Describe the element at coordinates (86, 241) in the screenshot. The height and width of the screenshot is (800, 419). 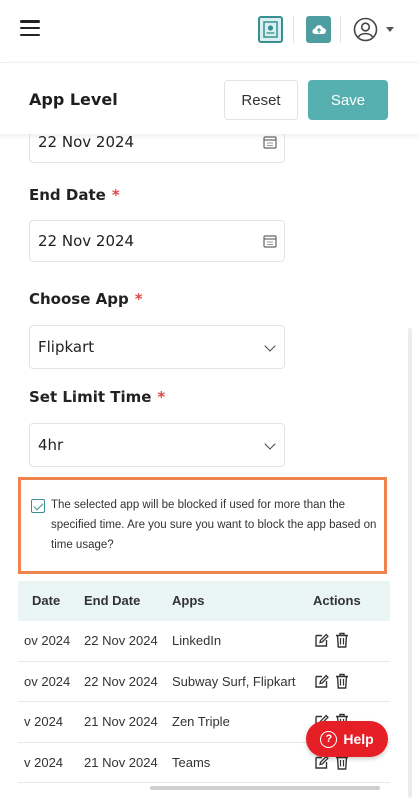
I see `end-date-value: 22 Nov 2024` at that location.